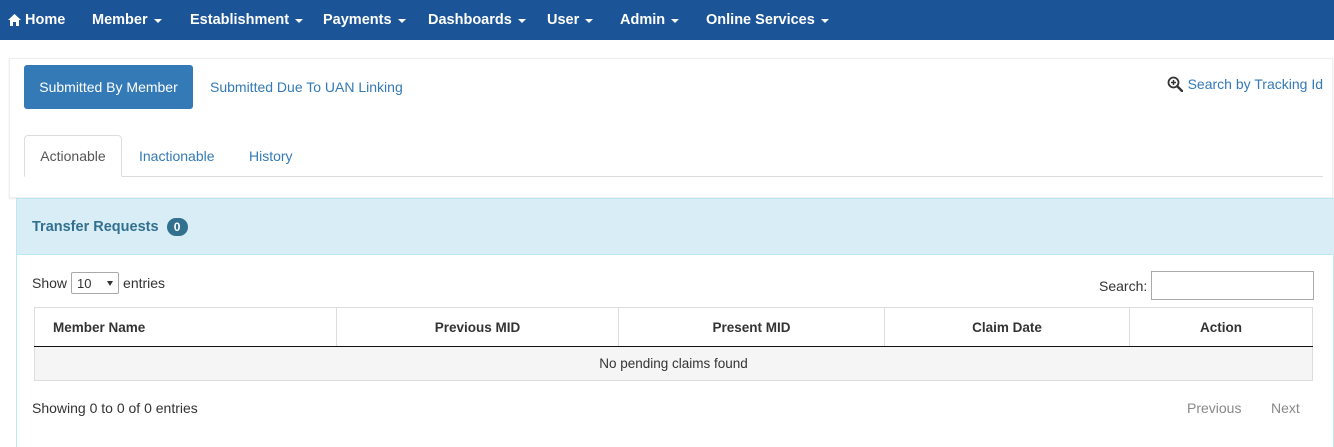 This screenshot has height=447, width=1334. I want to click on nav-member: Member, so click(127, 20).